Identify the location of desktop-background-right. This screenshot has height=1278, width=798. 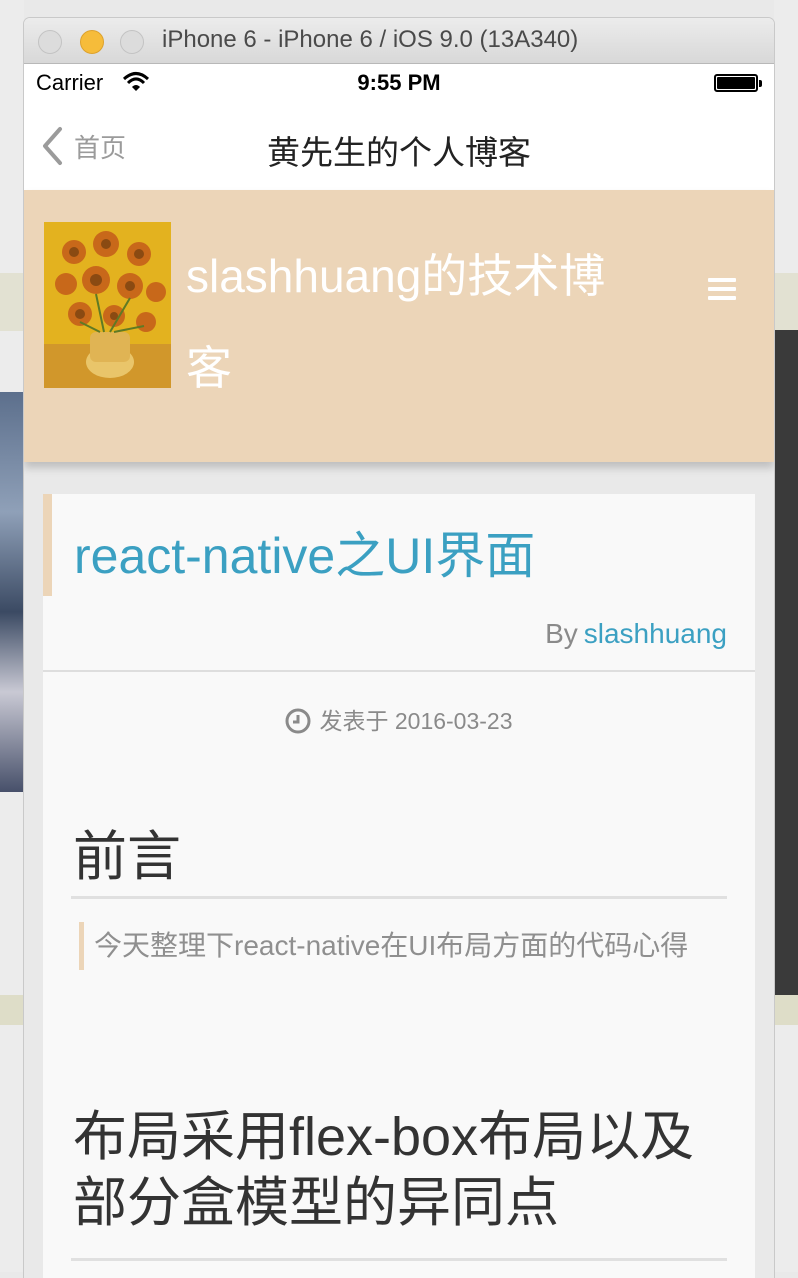
(786, 636).